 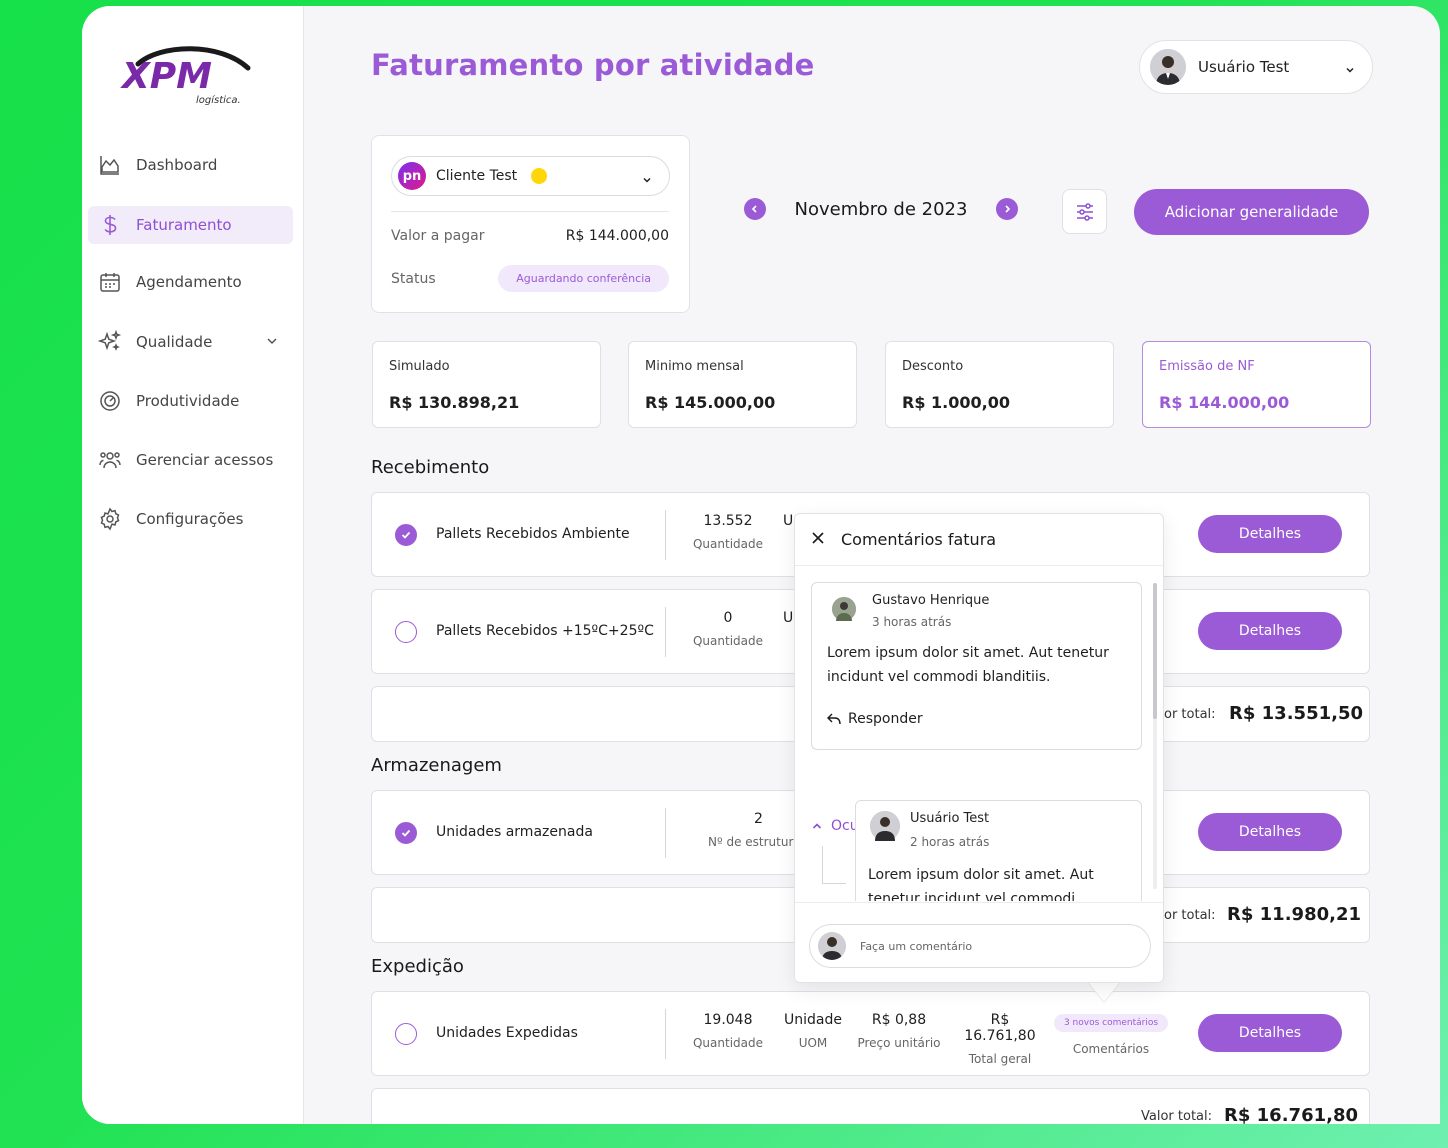 I want to click on sidebar-item-label: Agendamento, so click(x=189, y=282).